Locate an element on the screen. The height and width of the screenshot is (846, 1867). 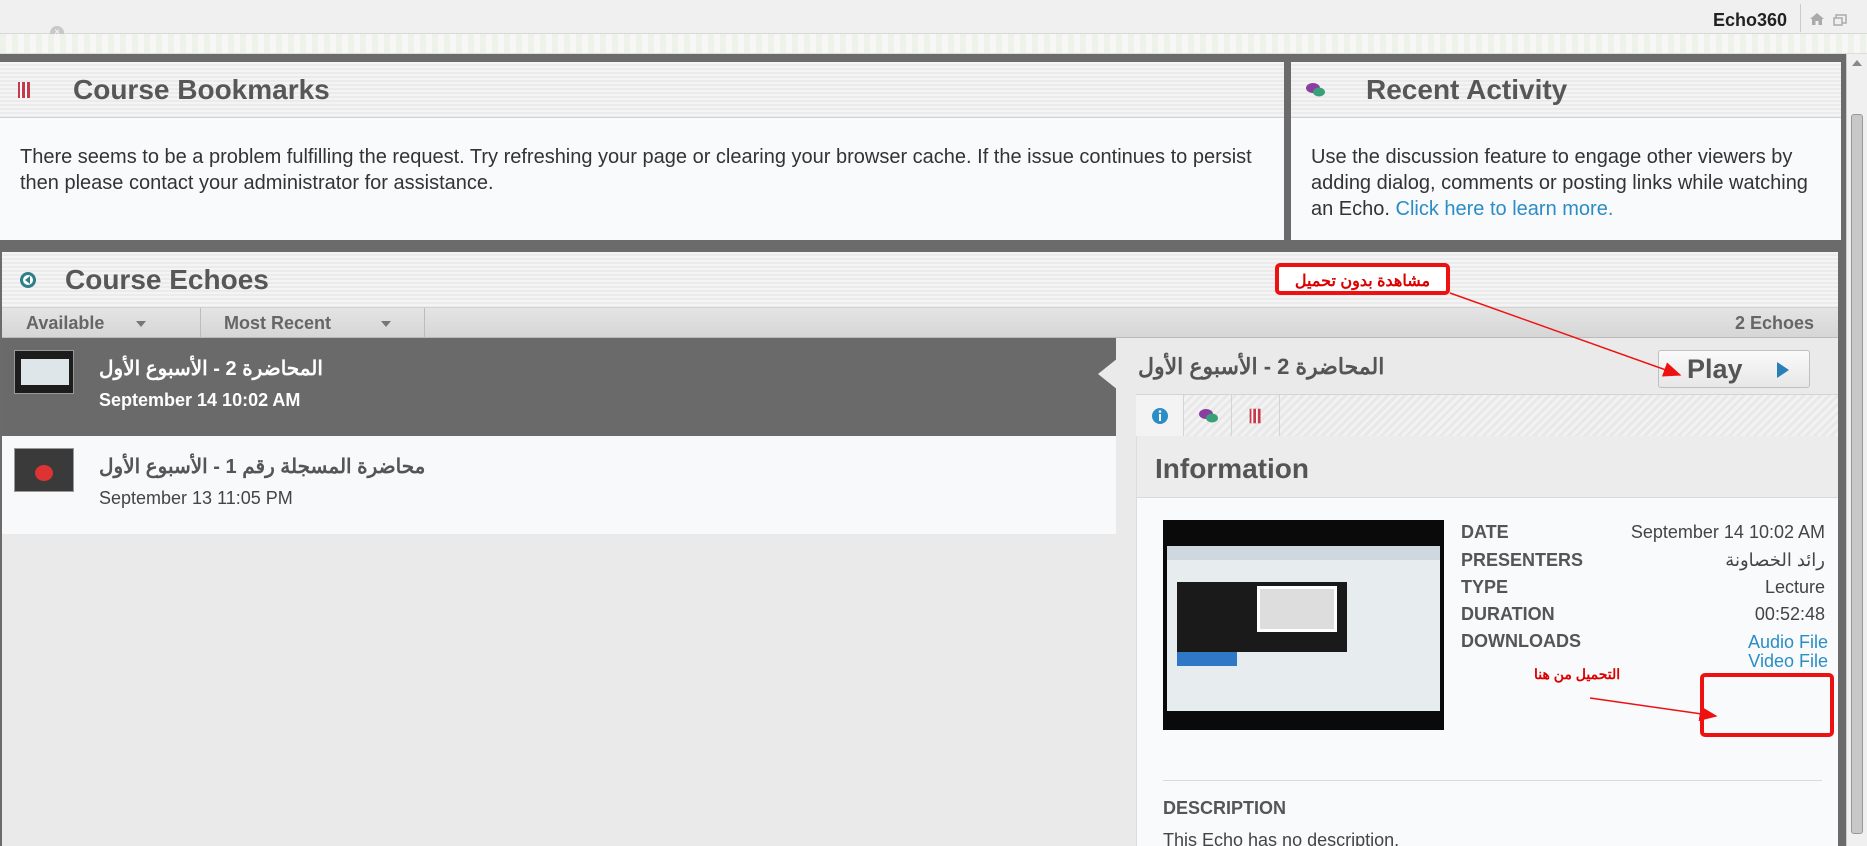
preview-slide is located at coordinates (1297, 609).